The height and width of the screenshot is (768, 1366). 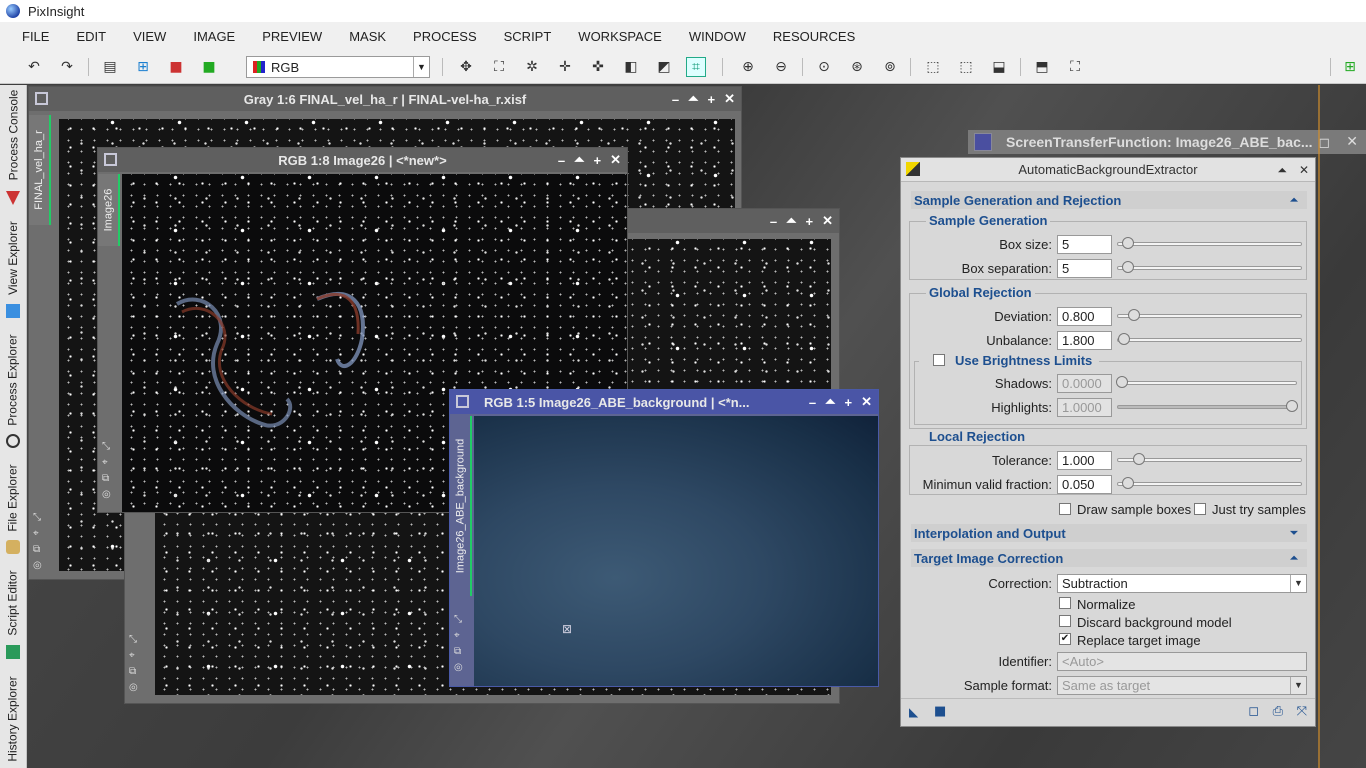 I want to click on box-size-slider, so click(x=1209, y=243).